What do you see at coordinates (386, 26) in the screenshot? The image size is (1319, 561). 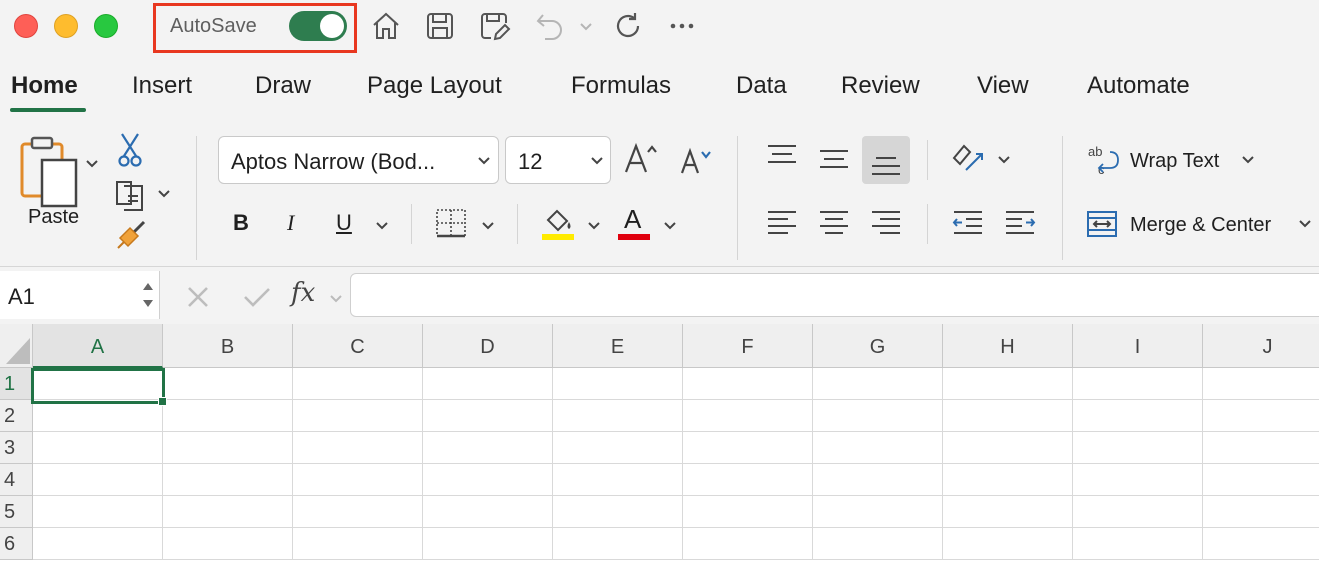 I see `home-icon` at bounding box center [386, 26].